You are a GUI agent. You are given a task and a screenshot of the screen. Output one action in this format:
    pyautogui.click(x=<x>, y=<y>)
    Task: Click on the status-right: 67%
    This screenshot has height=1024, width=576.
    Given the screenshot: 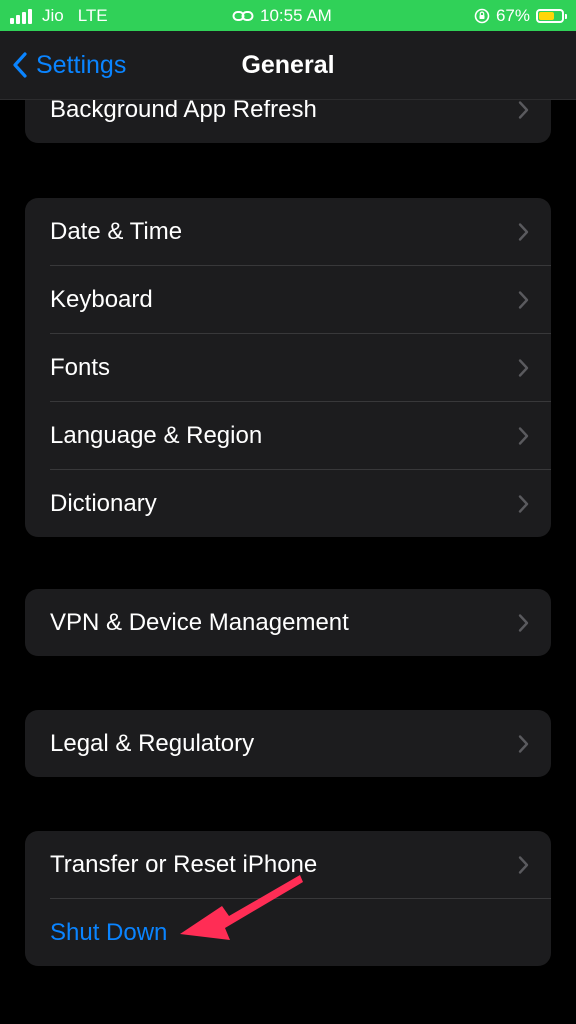 What is the action you would take?
    pyautogui.click(x=520, y=15)
    